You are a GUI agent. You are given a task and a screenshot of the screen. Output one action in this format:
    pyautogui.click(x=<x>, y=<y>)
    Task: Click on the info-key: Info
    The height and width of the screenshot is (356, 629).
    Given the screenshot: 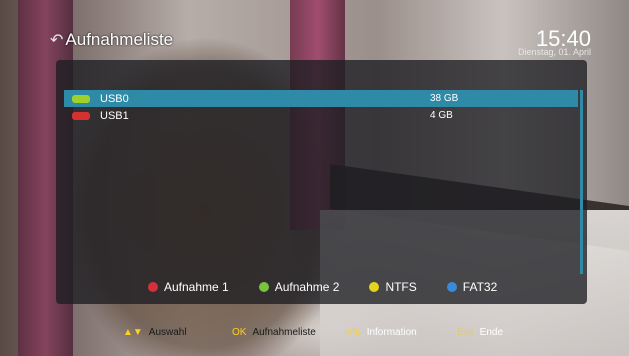 What is the action you would take?
    pyautogui.click(x=352, y=332)
    